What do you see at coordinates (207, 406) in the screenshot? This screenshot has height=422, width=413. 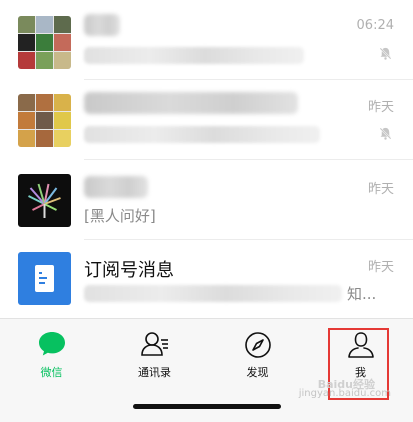 I see `home-indicator` at bounding box center [207, 406].